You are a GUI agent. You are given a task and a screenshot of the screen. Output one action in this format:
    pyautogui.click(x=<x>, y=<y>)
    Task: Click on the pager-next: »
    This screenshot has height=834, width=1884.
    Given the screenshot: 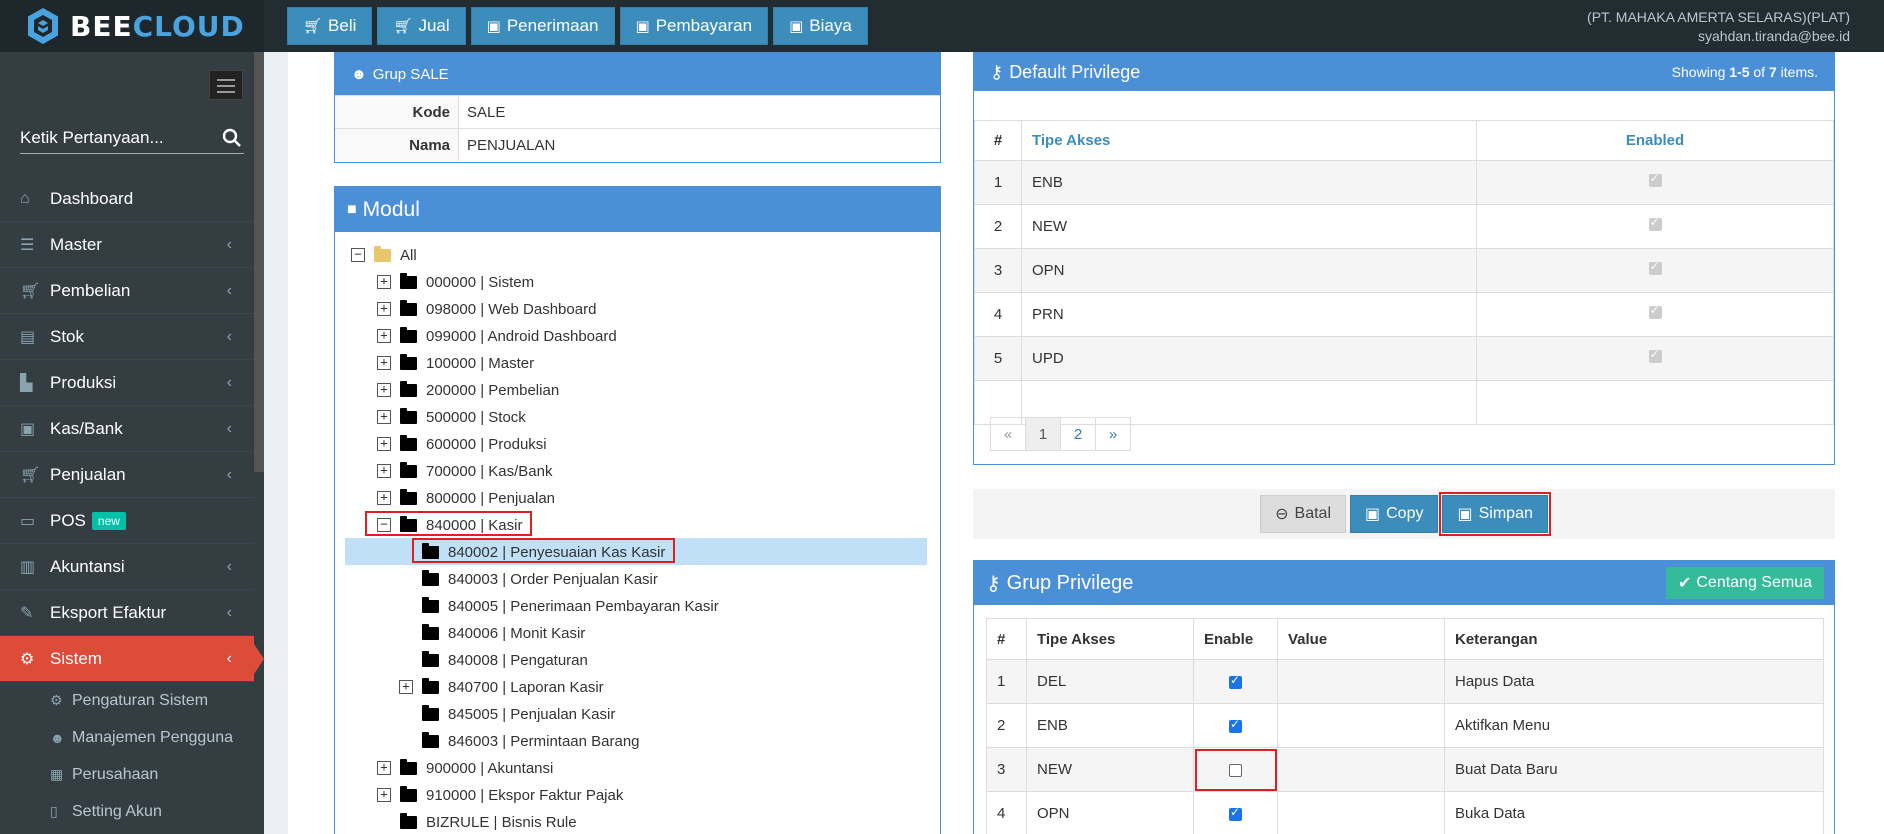 What is the action you would take?
    pyautogui.click(x=1113, y=434)
    